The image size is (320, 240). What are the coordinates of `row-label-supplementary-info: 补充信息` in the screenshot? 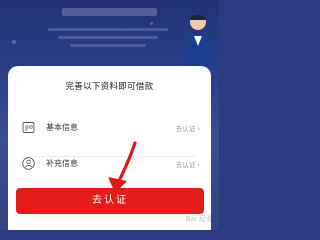 It's located at (62, 163).